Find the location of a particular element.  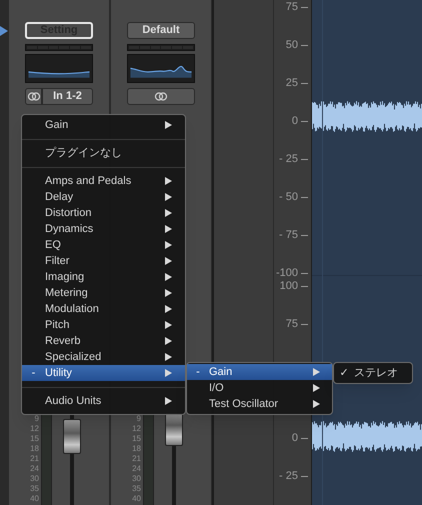

menu-item: Test Oscillator is located at coordinates (259, 404).